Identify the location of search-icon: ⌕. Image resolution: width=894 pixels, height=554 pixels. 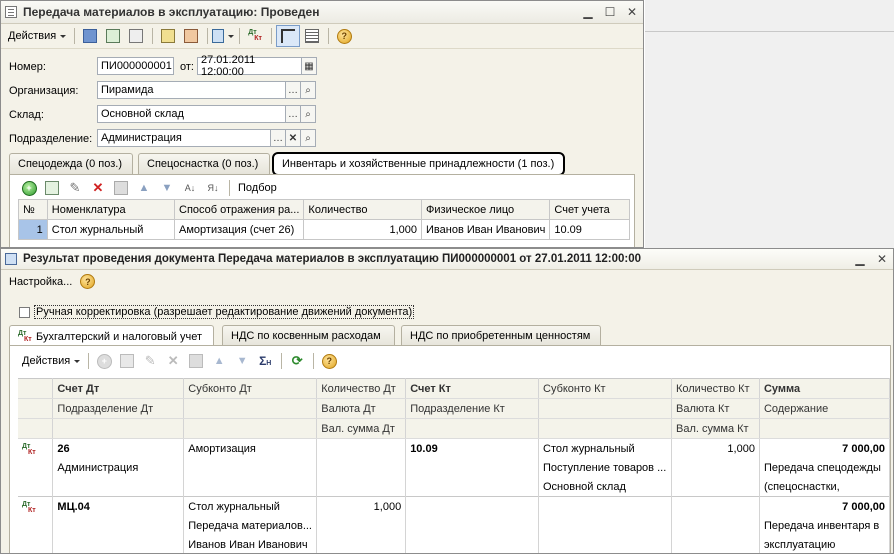
(308, 114).